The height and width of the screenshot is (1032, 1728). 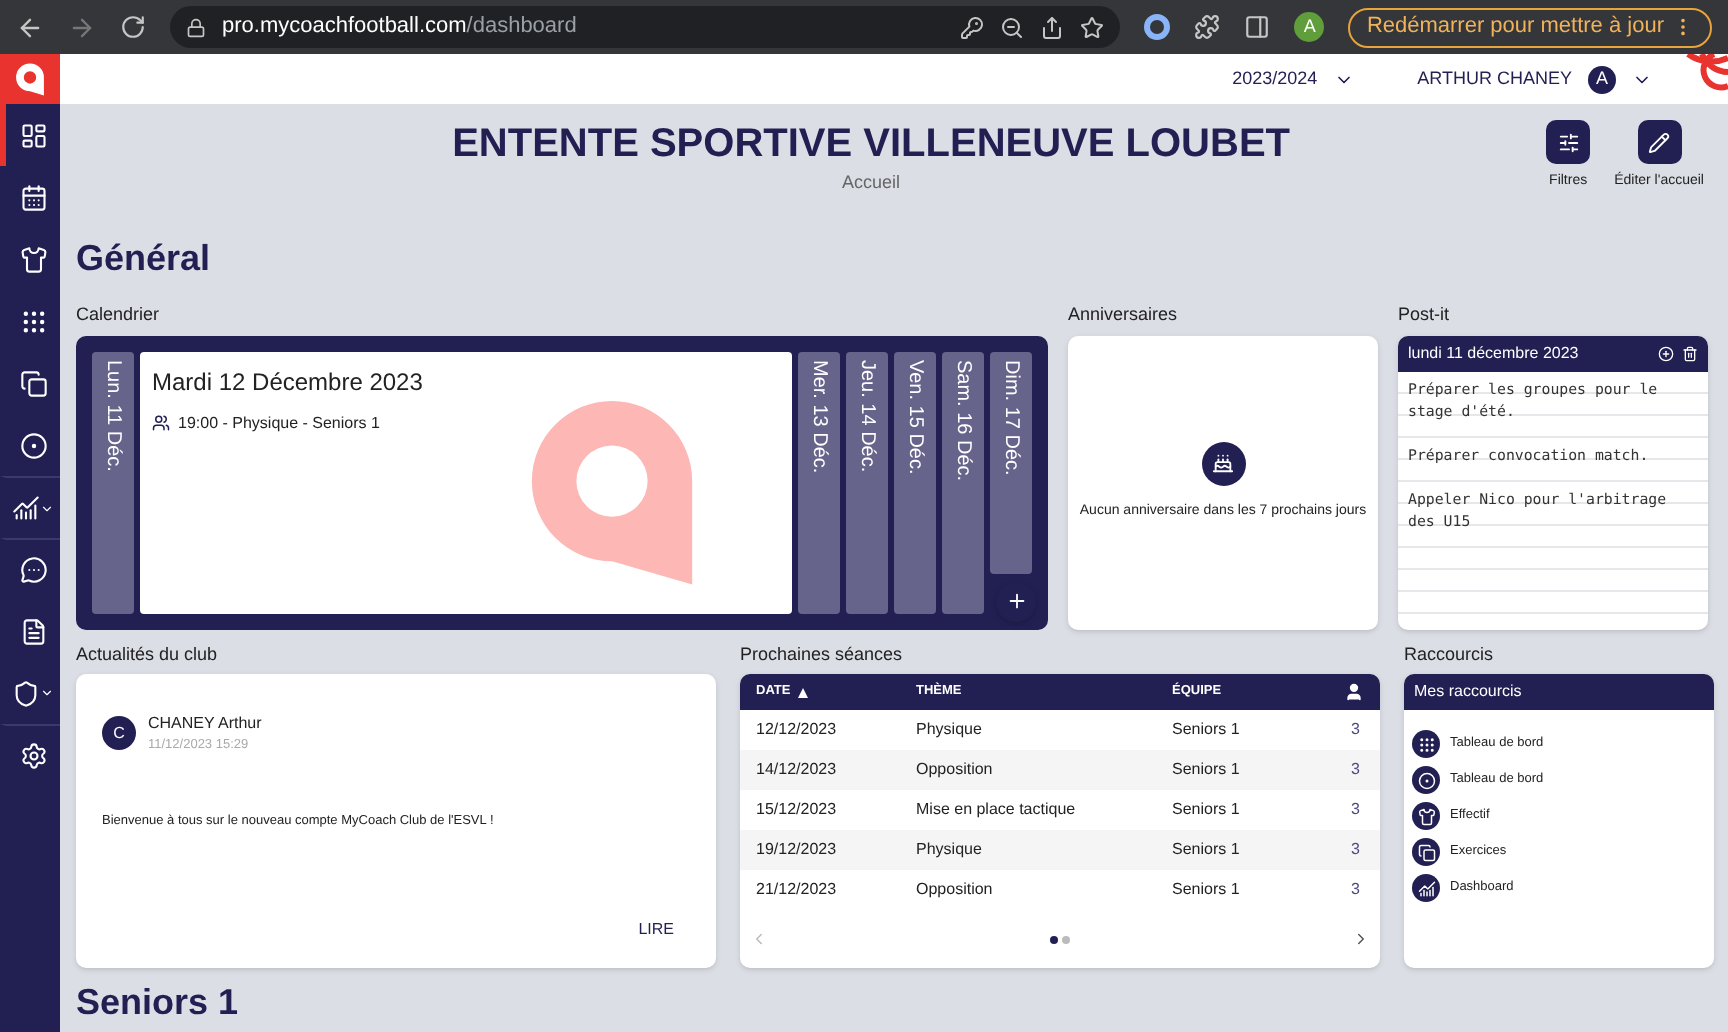 I want to click on user-avatar: A, so click(x=1602, y=79).